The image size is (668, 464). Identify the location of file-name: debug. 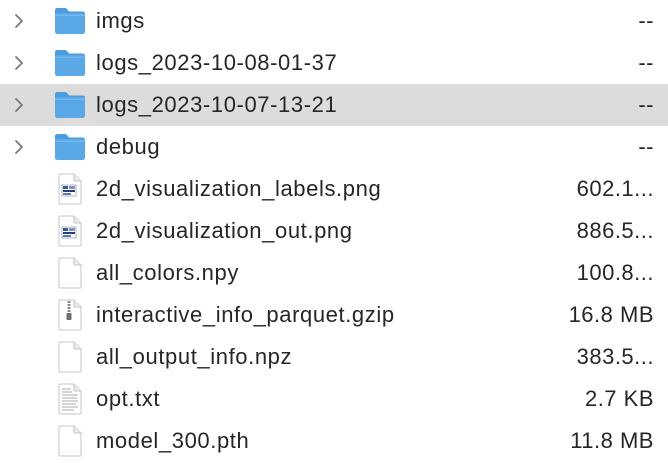
(128, 146).